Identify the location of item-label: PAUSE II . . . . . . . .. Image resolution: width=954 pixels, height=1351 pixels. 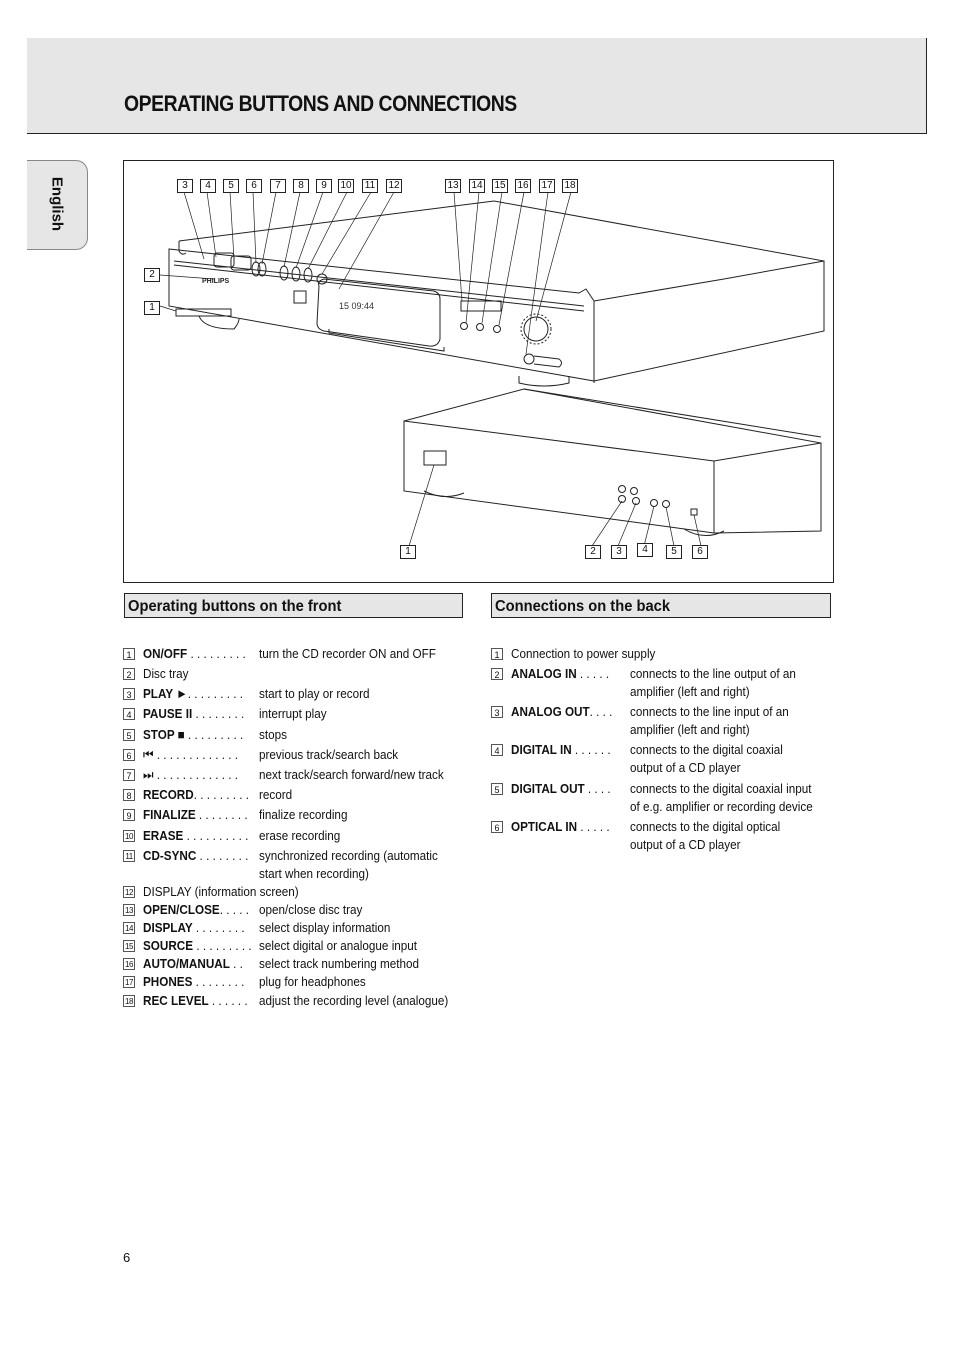
(194, 713).